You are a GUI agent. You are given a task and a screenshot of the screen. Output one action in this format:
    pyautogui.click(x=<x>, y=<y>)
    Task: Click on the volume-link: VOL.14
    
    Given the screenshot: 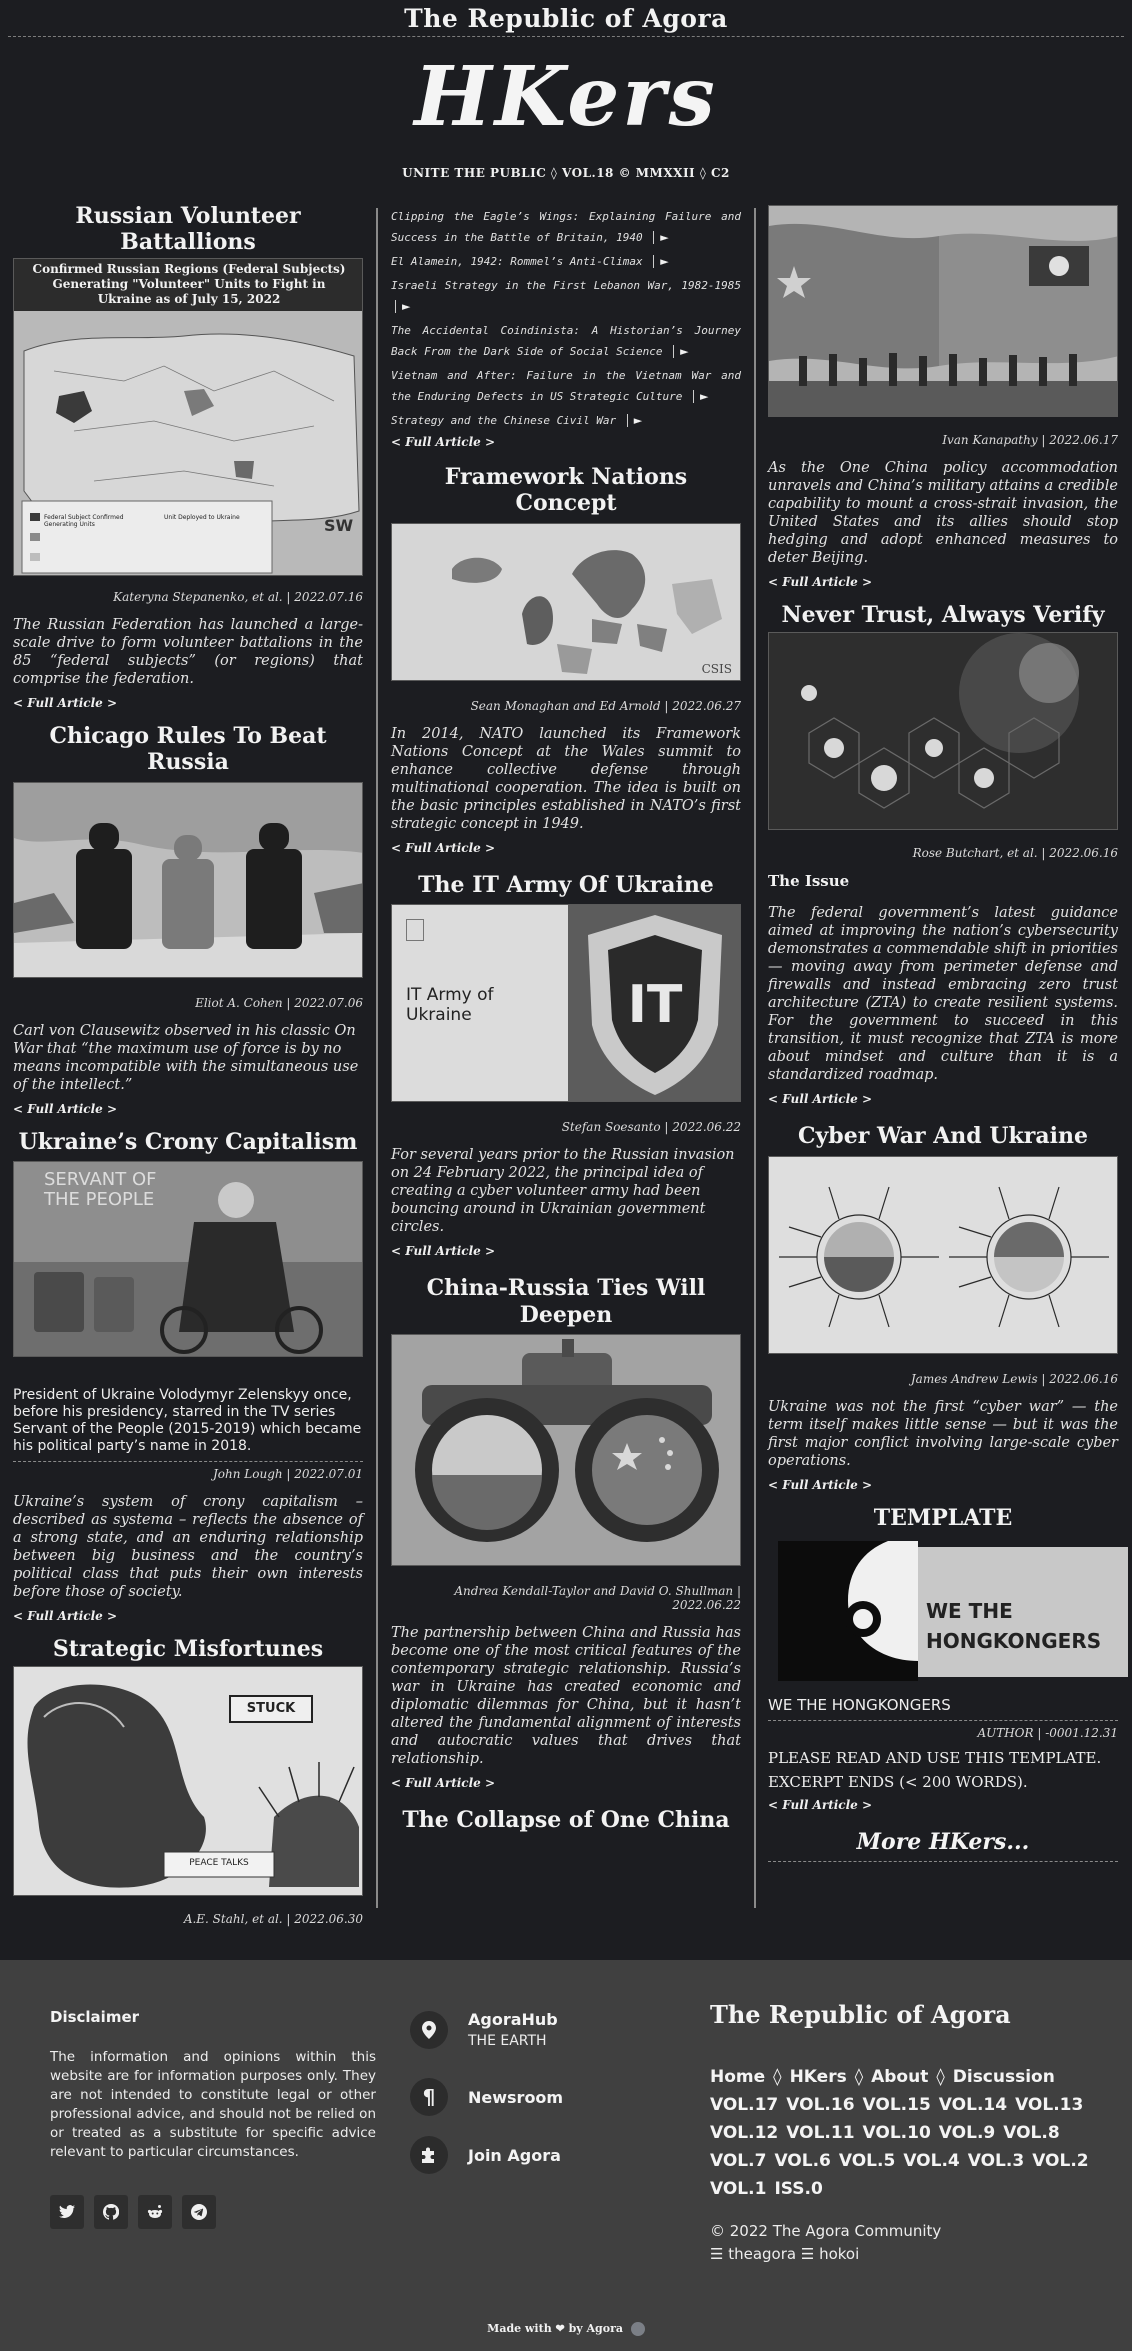 What is the action you would take?
    pyautogui.click(x=973, y=2105)
    